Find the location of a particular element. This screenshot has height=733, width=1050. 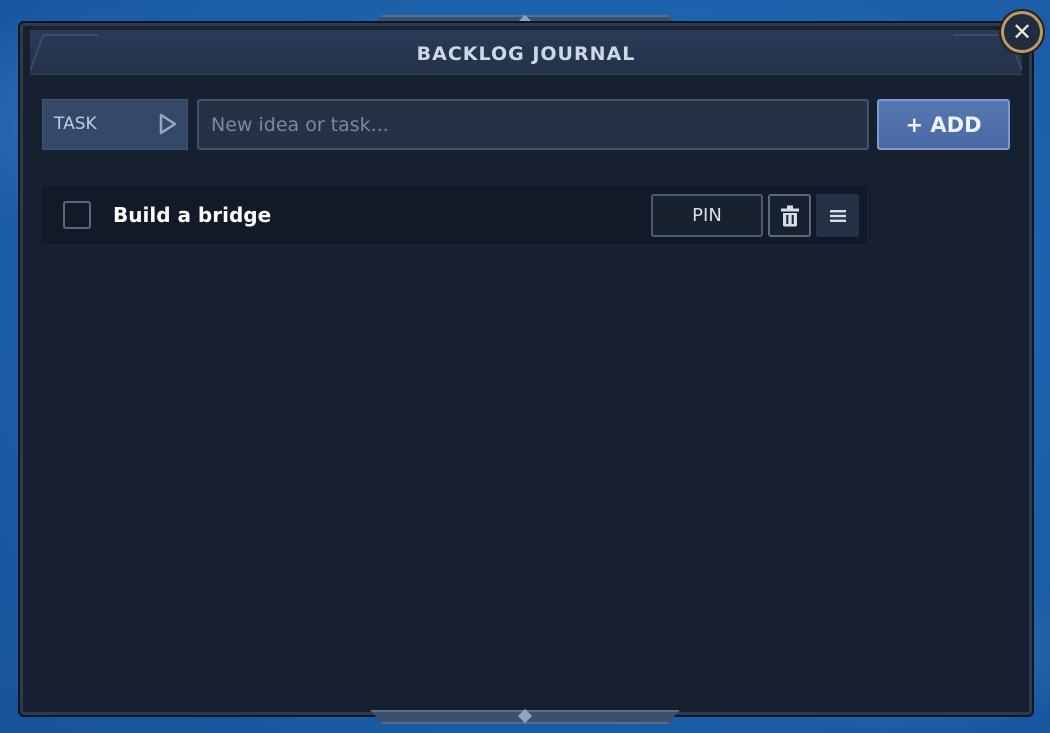

hamburger-menu-icon is located at coordinates (837, 215).